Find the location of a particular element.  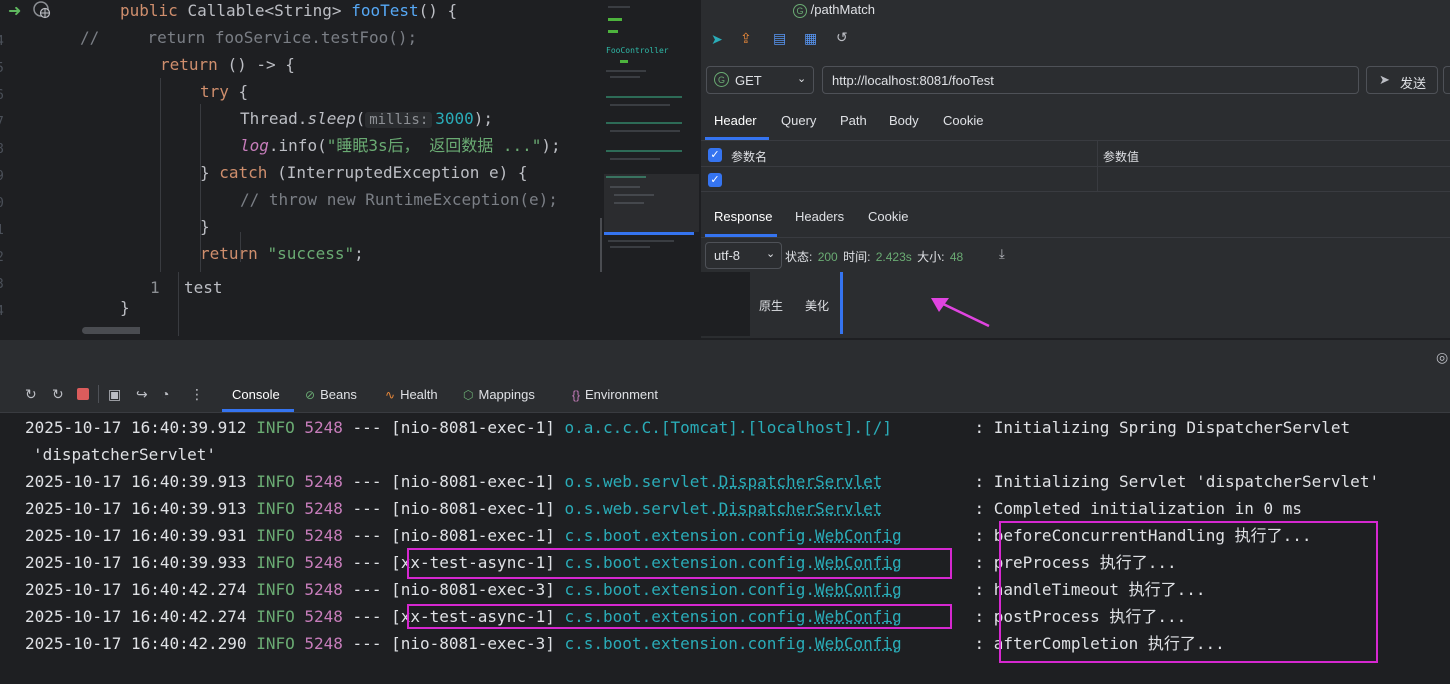

code-line: return "success"; is located at coordinates (282, 256).